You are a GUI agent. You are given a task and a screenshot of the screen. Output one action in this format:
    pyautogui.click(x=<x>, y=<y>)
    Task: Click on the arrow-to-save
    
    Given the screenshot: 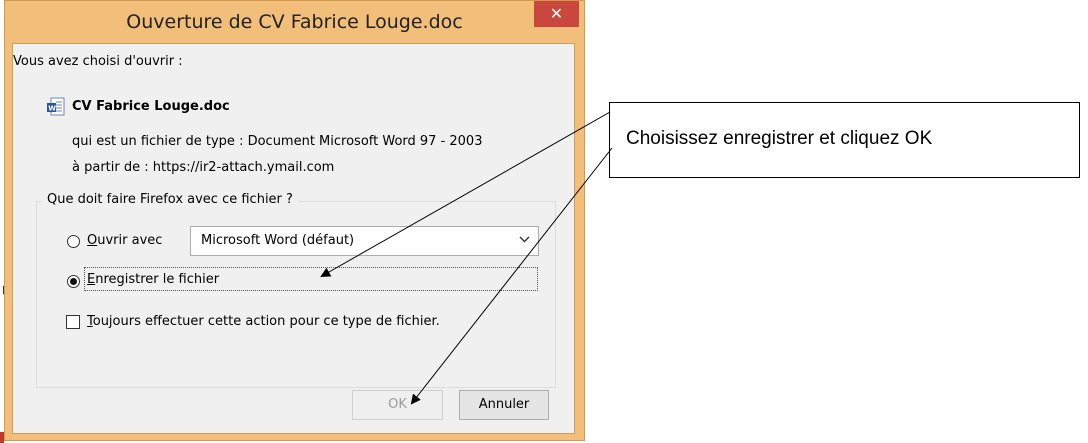 What is the action you would take?
    pyautogui.click(x=465, y=194)
    